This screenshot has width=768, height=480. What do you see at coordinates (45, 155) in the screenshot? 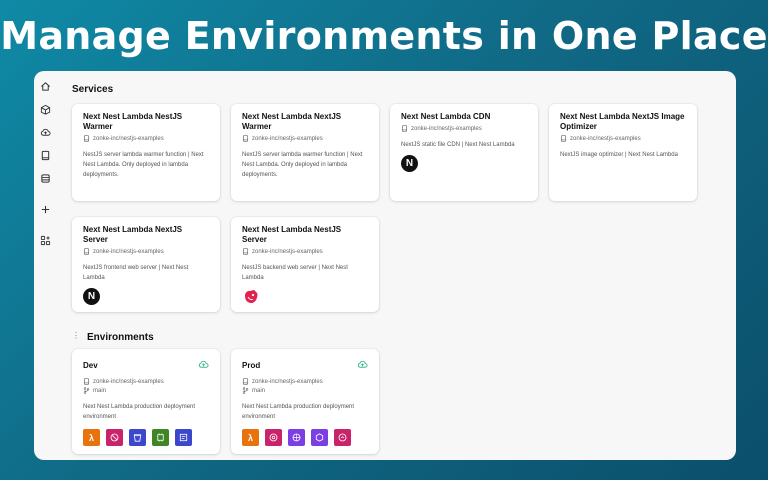
I see `book-icon` at bounding box center [45, 155].